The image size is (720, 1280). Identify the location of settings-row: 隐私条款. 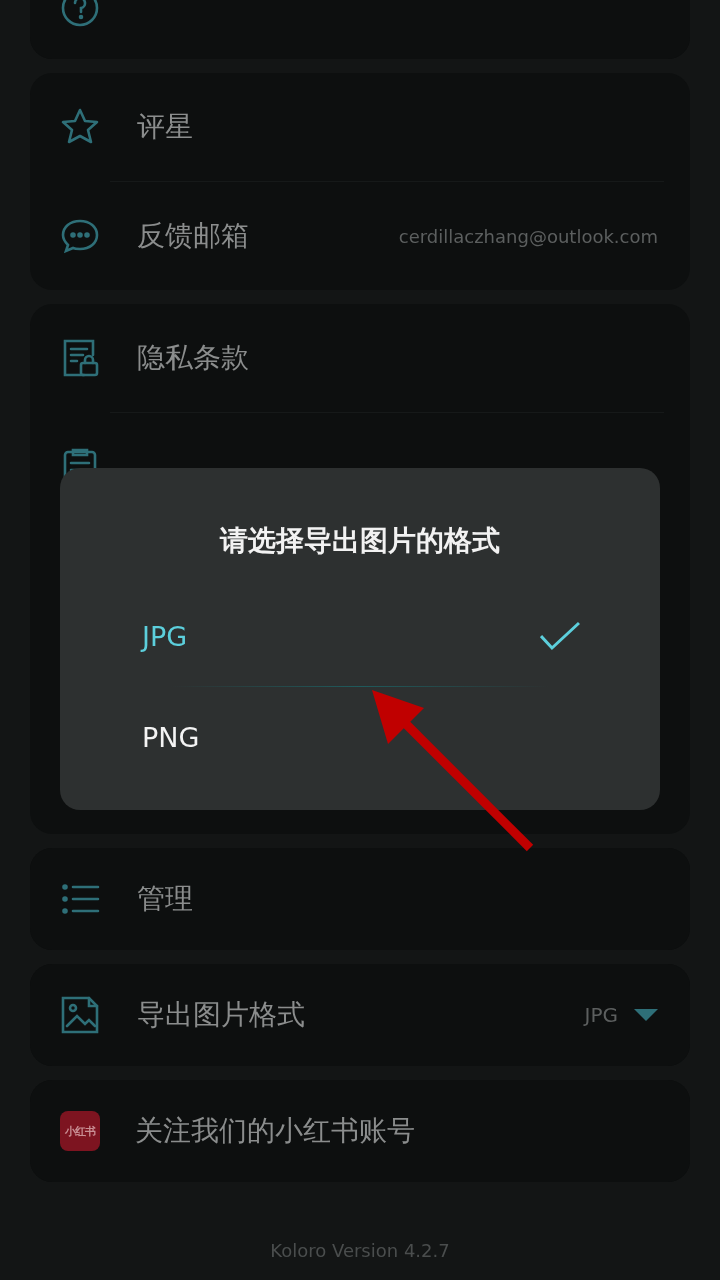
(360, 358).